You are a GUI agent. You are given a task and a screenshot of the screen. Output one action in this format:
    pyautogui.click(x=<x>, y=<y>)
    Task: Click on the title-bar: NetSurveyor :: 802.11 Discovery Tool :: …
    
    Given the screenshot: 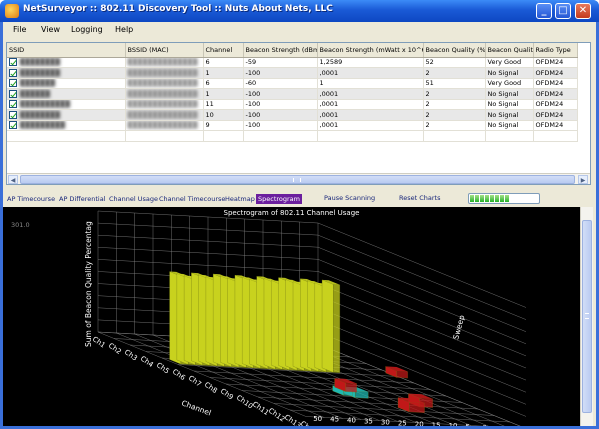 What is the action you would take?
    pyautogui.click(x=299, y=11)
    